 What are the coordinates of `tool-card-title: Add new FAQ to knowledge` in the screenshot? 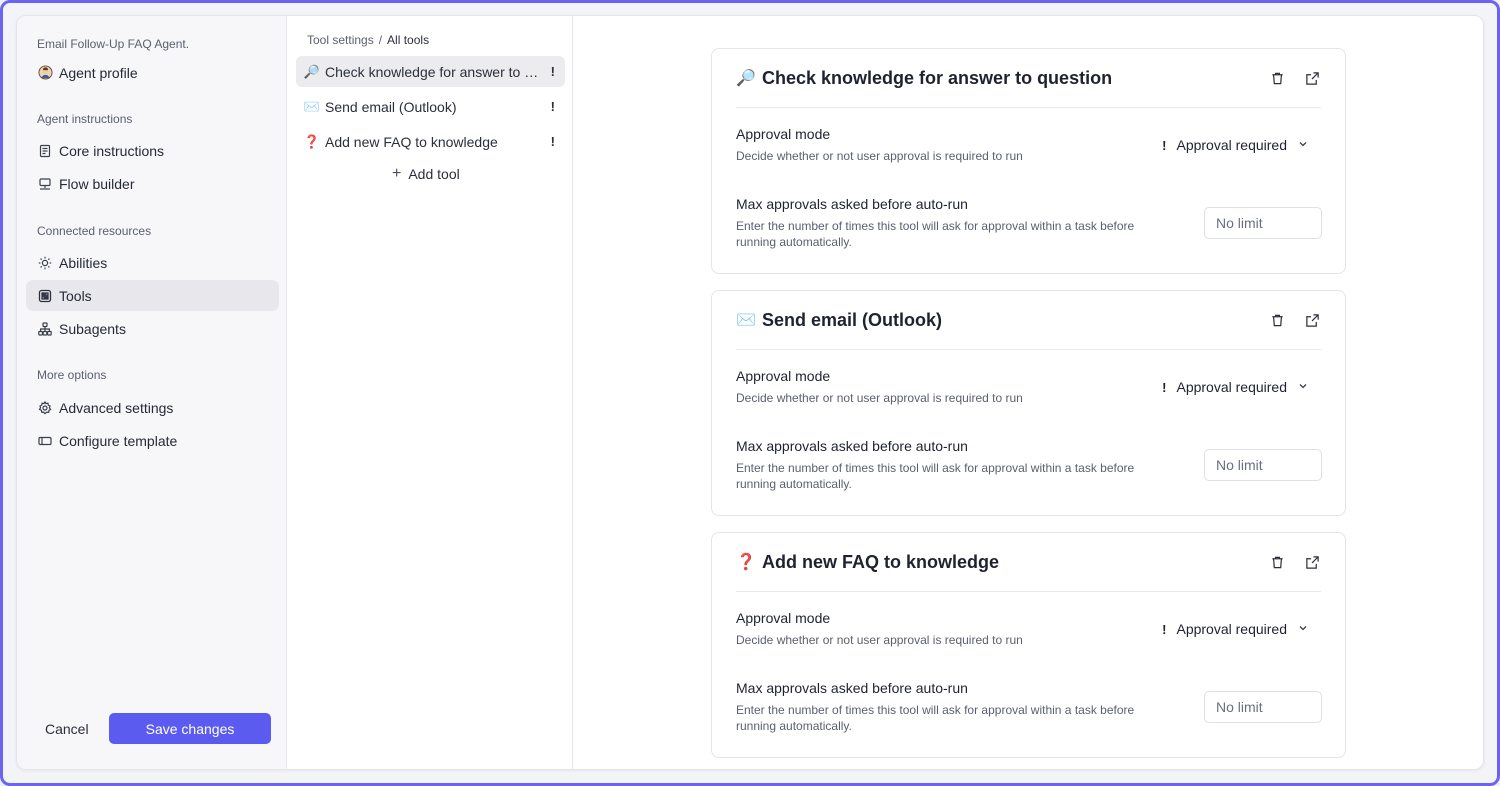 It's located at (881, 561).